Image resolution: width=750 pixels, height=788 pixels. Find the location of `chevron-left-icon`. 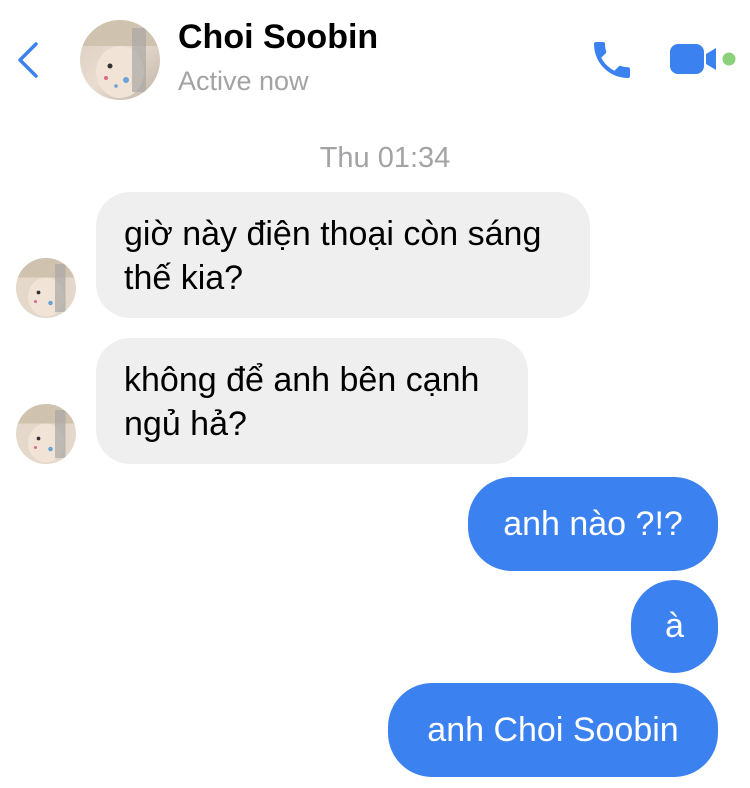

chevron-left-icon is located at coordinates (28, 60).